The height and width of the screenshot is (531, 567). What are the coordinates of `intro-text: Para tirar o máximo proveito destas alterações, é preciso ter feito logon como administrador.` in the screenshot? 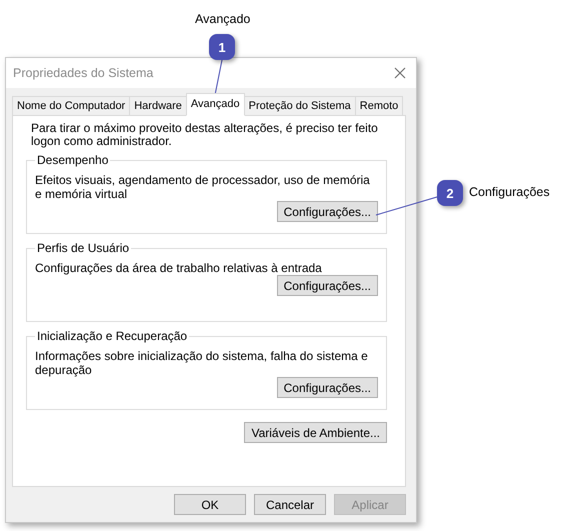 It's located at (205, 135).